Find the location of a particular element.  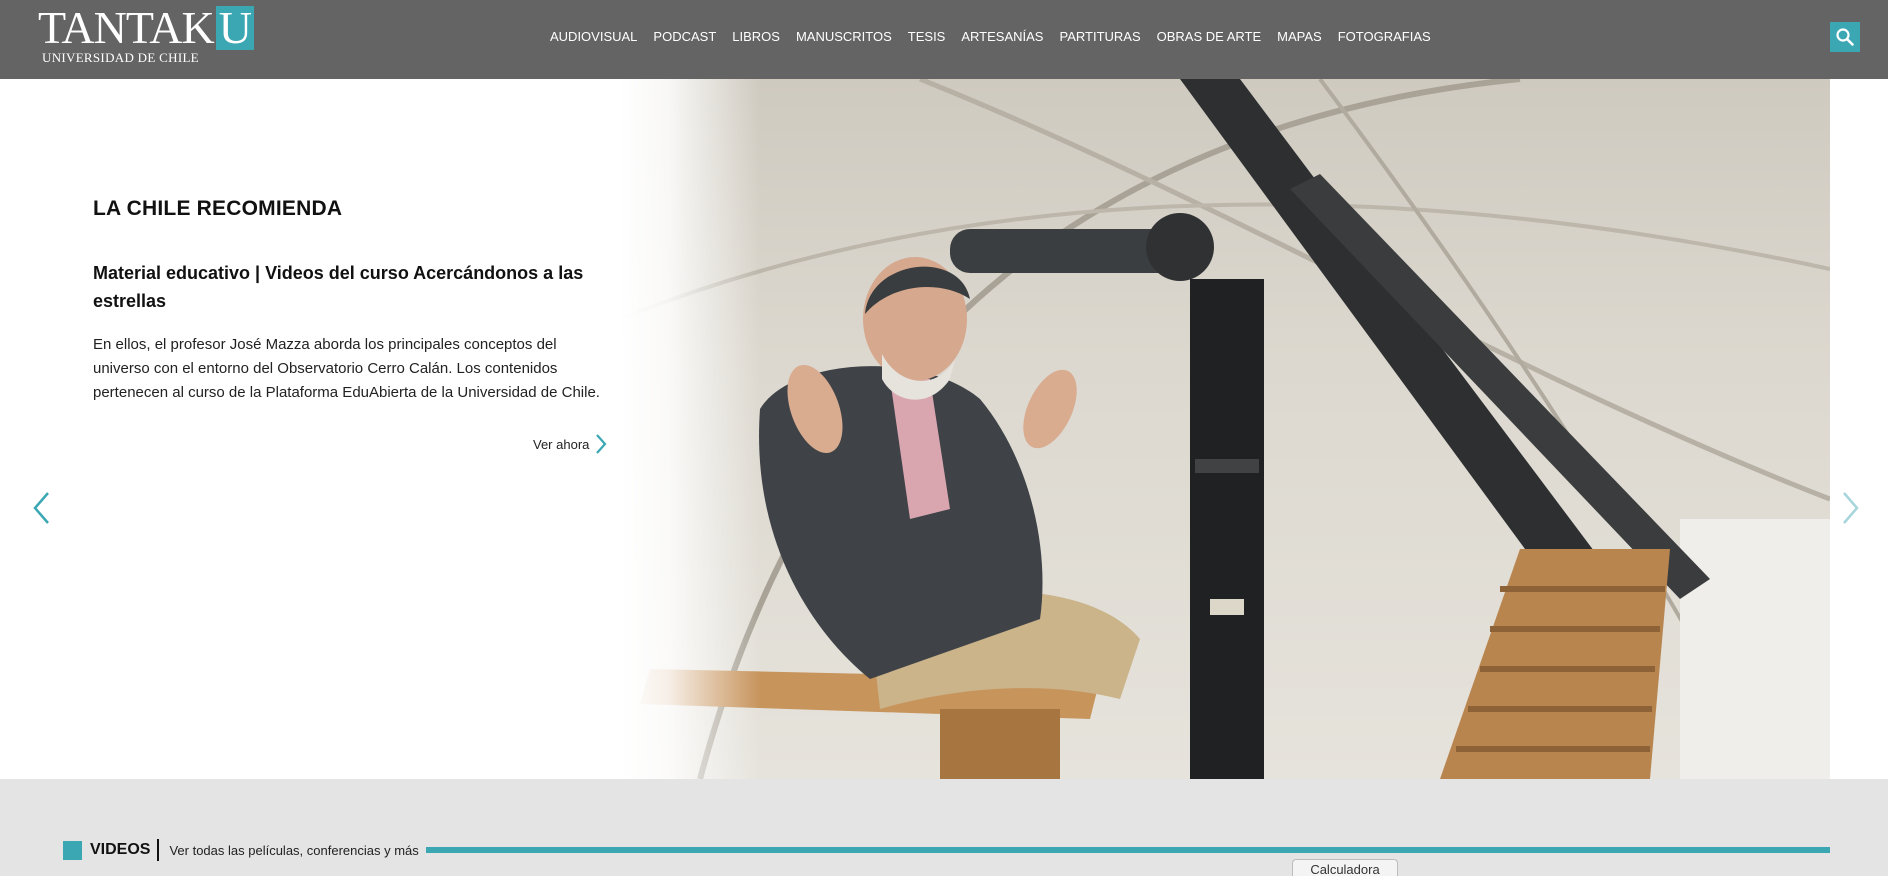

chevron-left-icon is located at coordinates (41, 508).